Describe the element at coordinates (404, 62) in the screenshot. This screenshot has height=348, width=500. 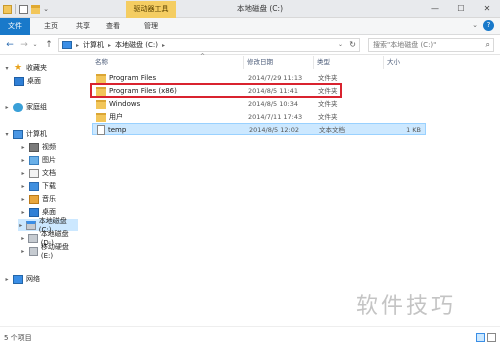
I see `column-size: 大小` at that location.